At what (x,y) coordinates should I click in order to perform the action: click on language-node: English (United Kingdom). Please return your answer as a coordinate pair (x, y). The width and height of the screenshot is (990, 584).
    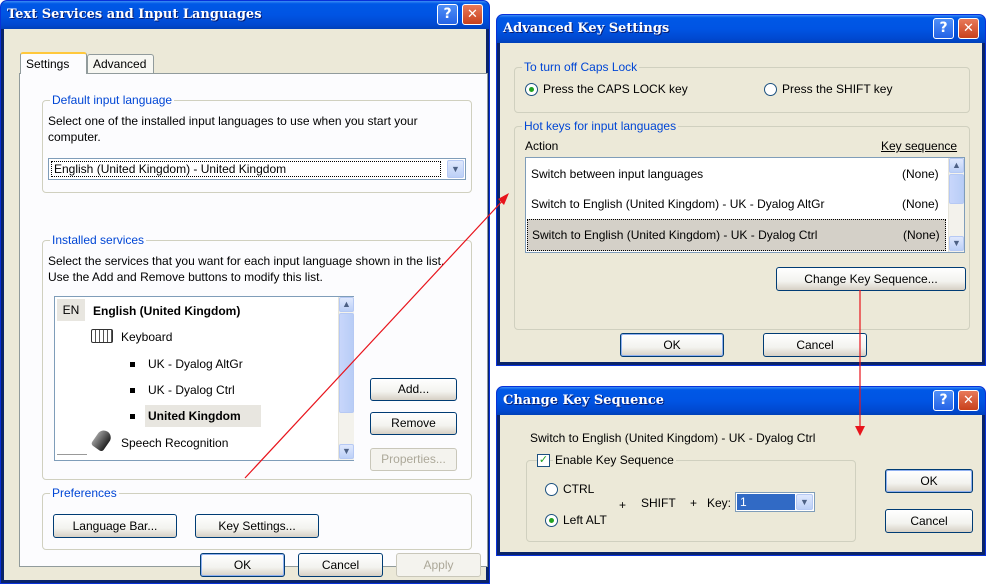
    Looking at the image, I should click on (166, 311).